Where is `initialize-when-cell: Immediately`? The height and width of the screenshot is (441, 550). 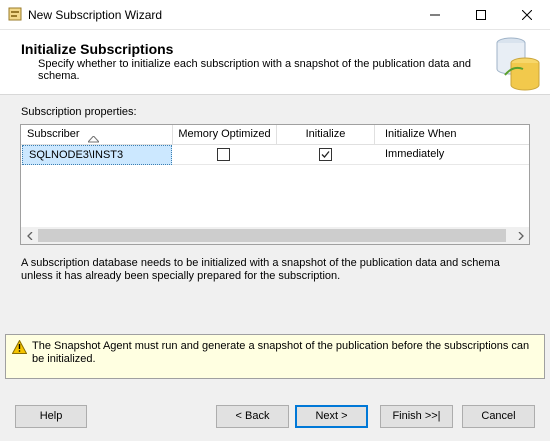 initialize-when-cell: Immediately is located at coordinates (452, 155).